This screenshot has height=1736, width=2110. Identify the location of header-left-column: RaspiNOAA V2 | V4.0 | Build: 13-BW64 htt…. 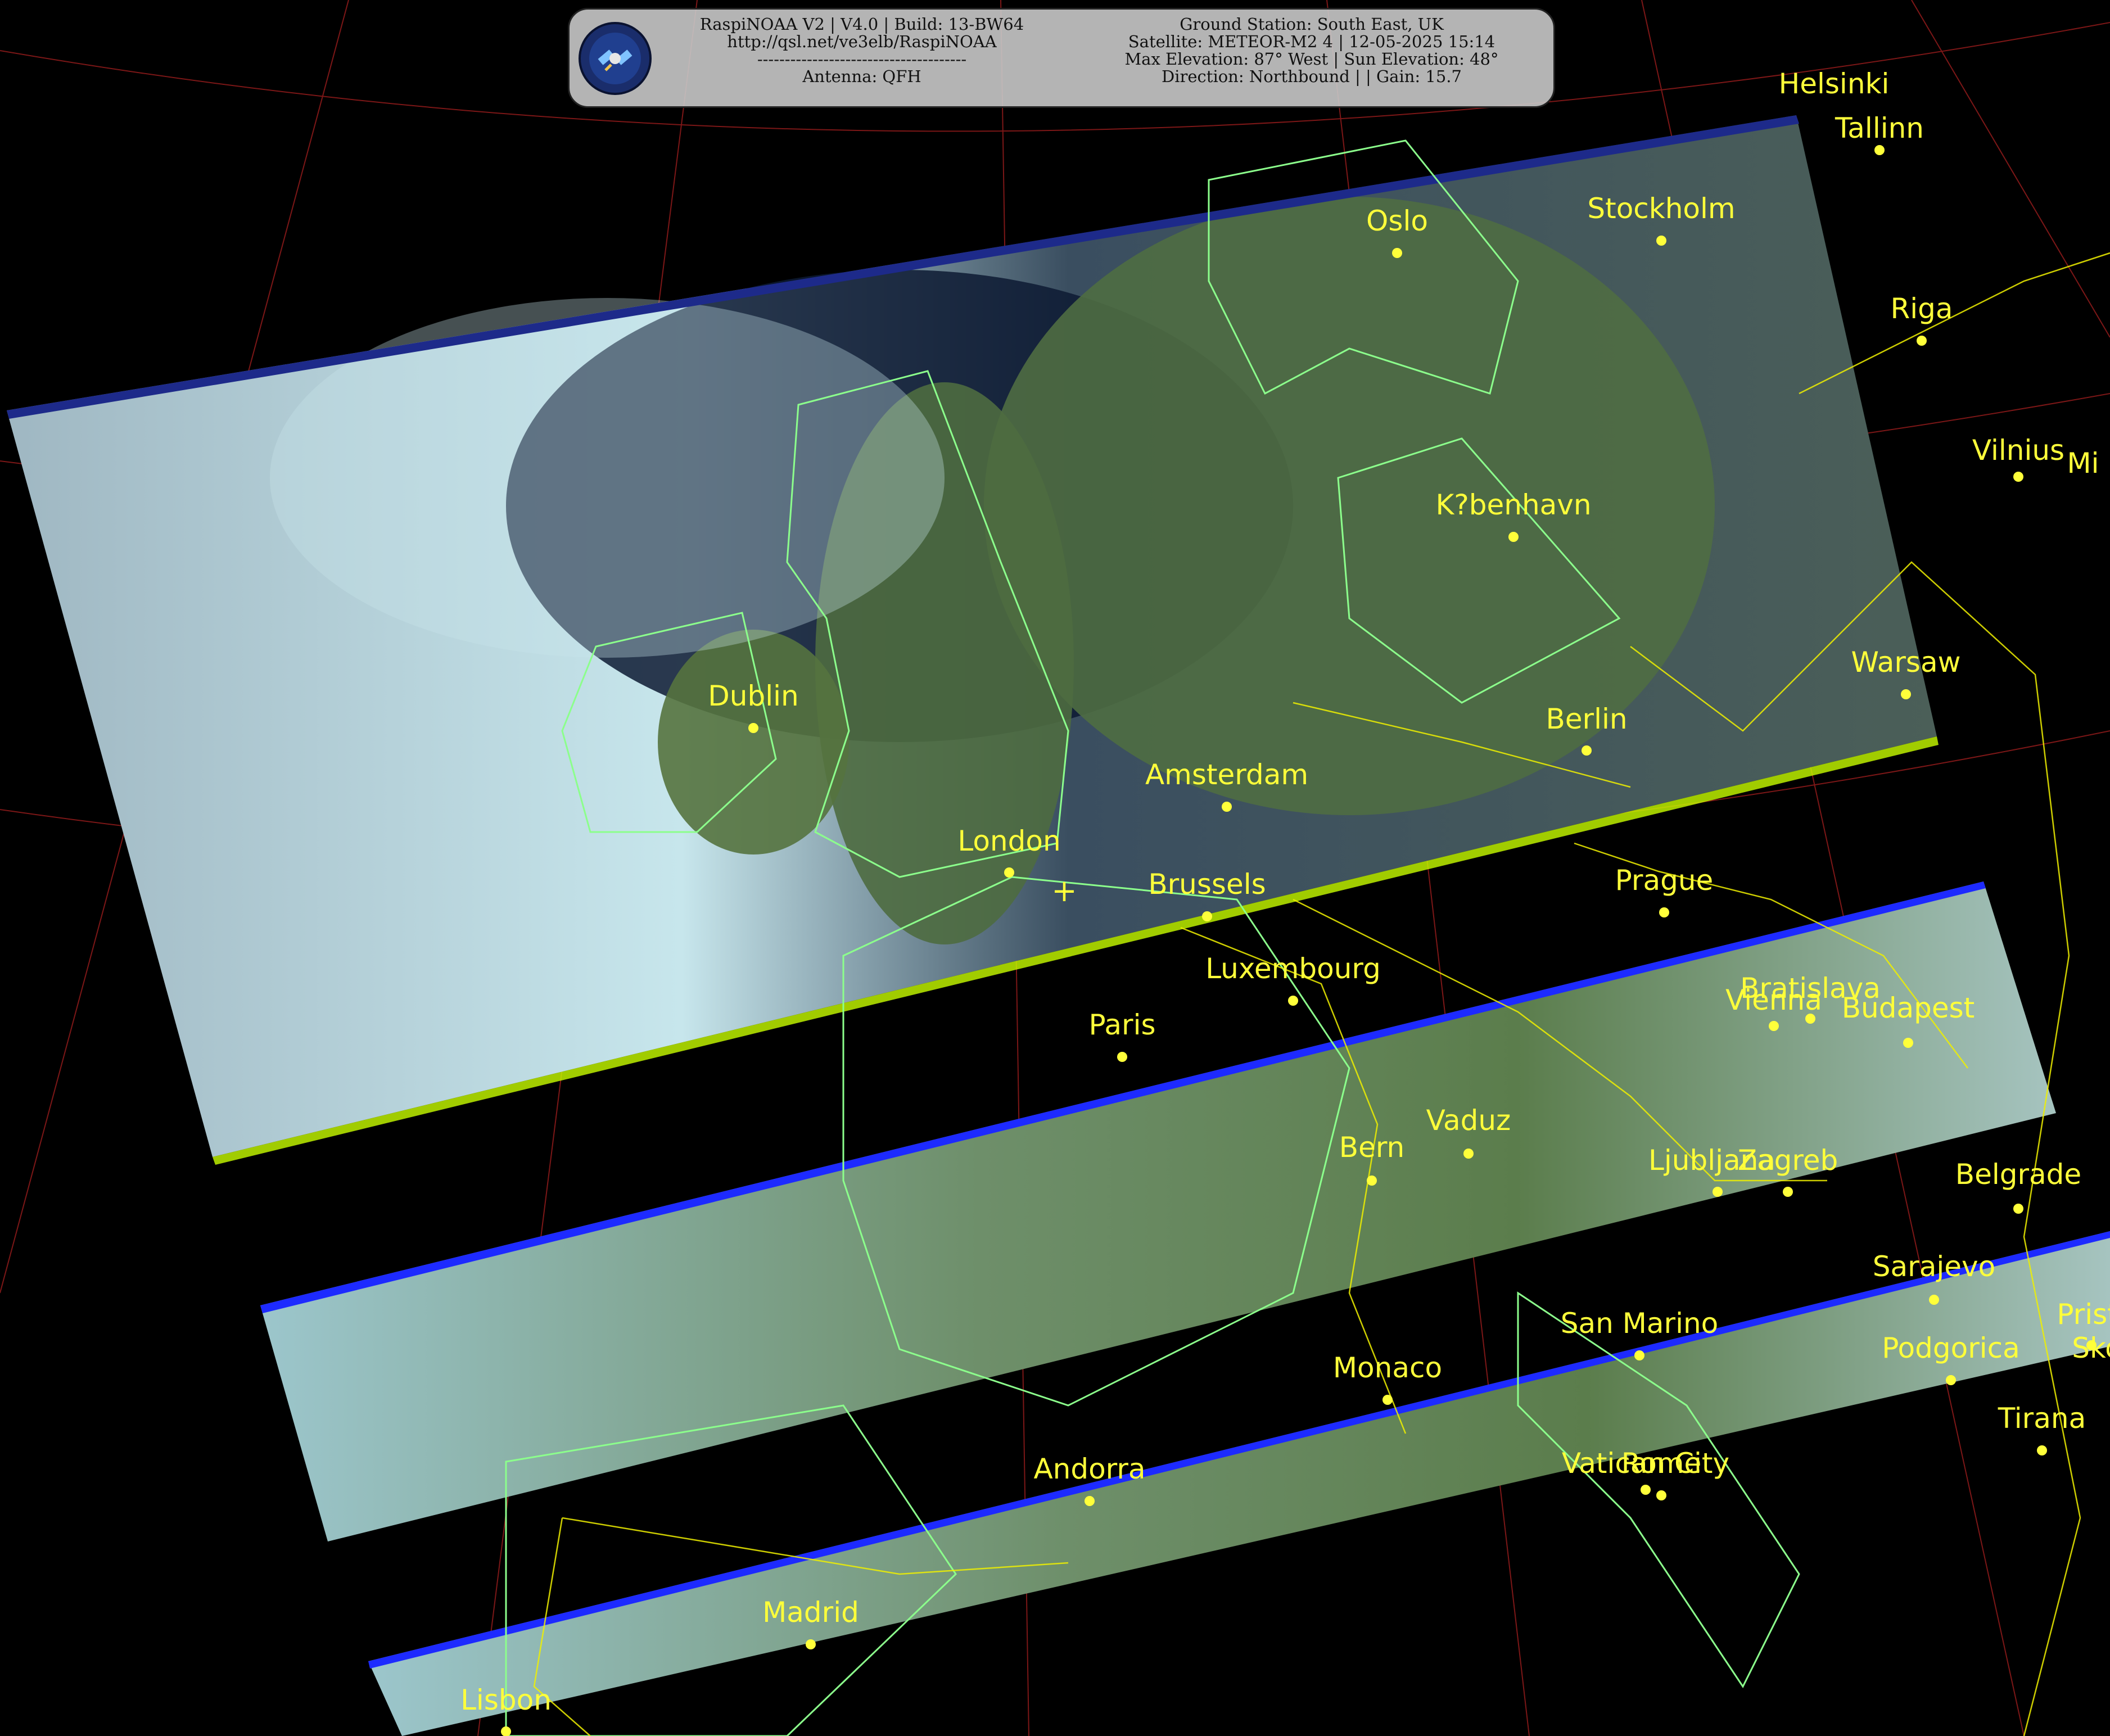
(862, 50).